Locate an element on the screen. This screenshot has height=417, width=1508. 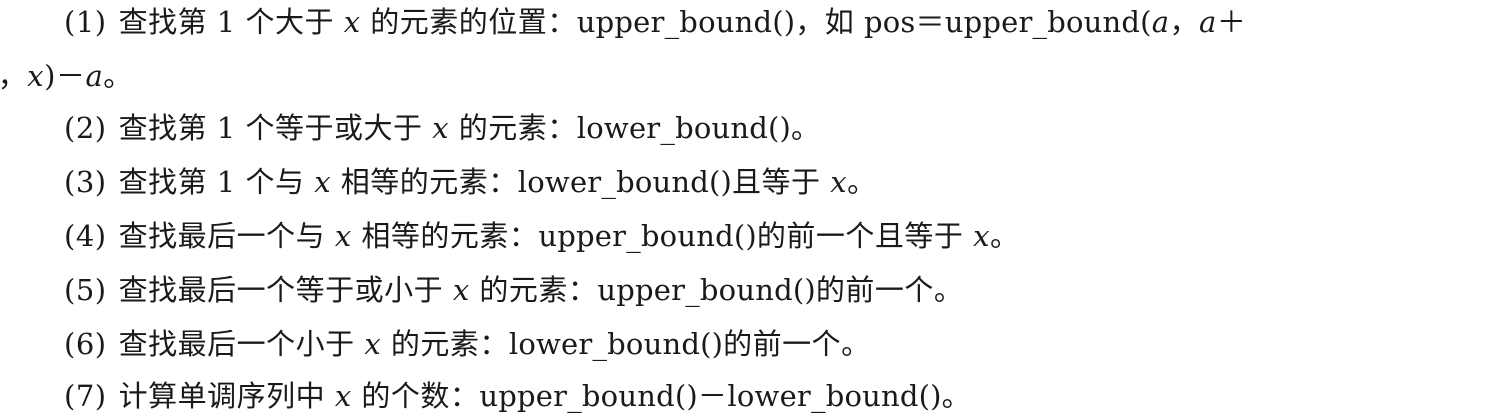
list-item-2: (2) 查找第 1 个等于或大于 x 的元素：lower_bound()。 is located at coordinates (442, 128).